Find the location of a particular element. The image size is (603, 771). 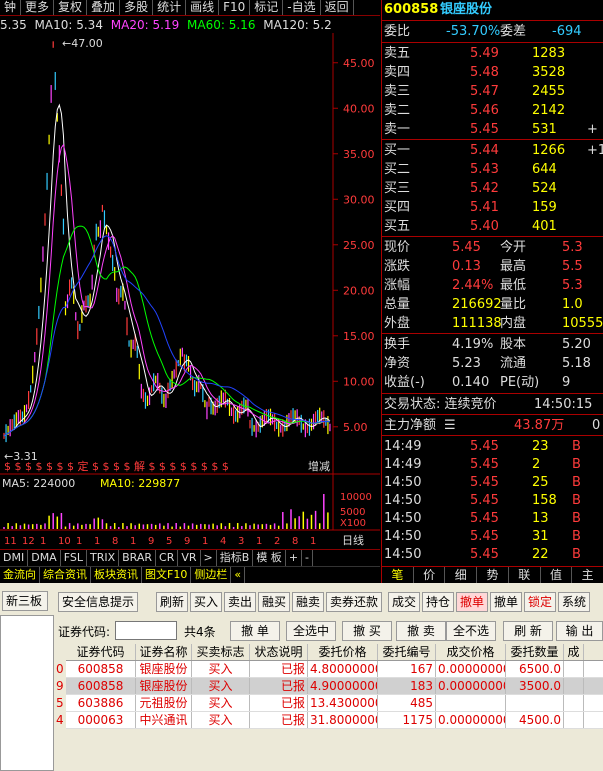

quote-label2: 最低 is located at coordinates (513, 285).